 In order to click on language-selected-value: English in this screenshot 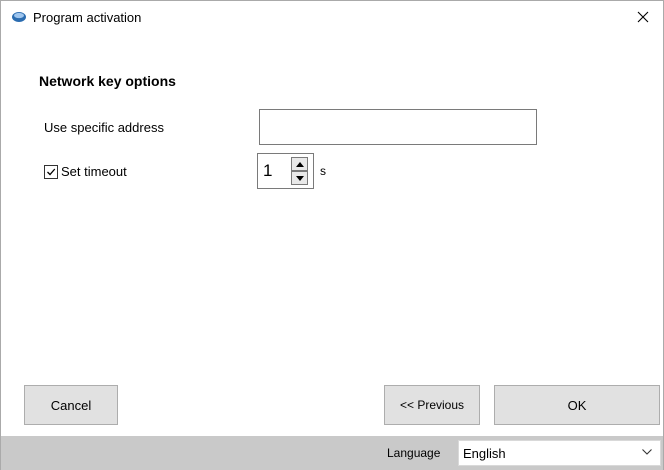, I will do `click(484, 453)`.